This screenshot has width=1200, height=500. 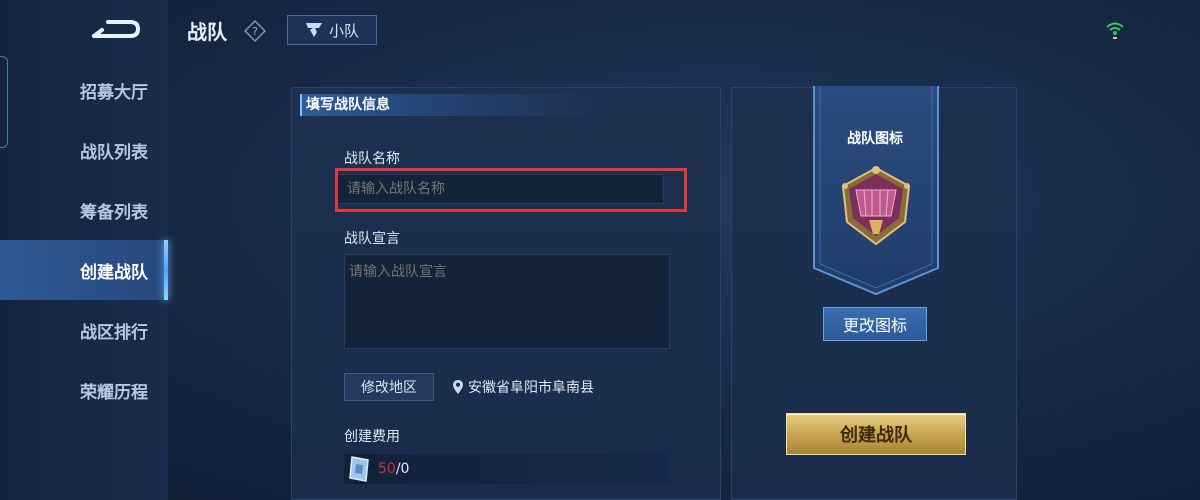 What do you see at coordinates (875, 324) in the screenshot?
I see `change-icon-button: 更改图标` at bounding box center [875, 324].